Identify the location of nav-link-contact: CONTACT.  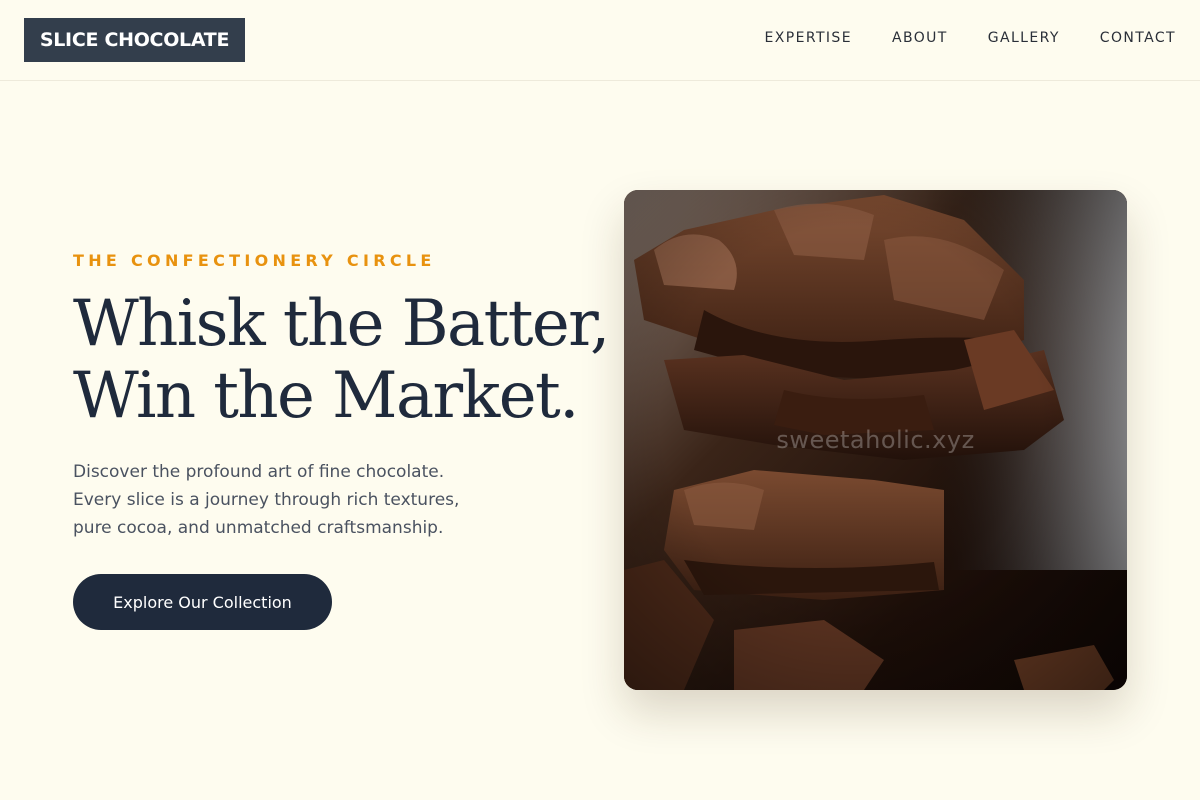
(1138, 38).